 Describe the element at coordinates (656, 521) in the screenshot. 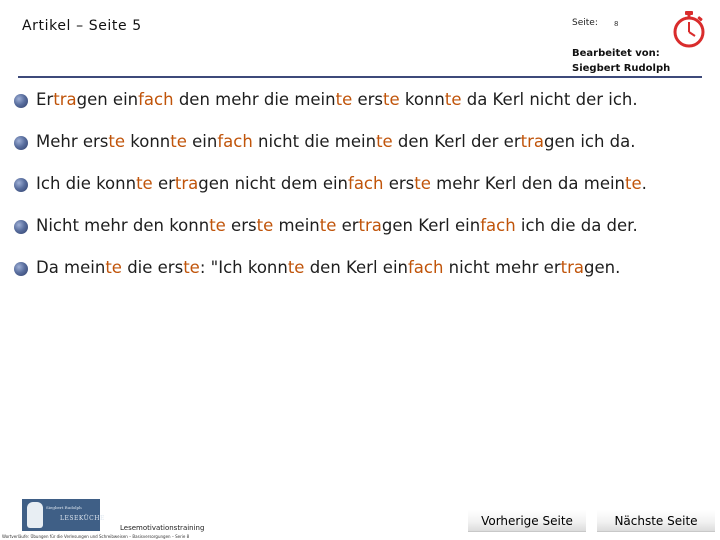

I see `next-page-button: Nächste Seite` at that location.